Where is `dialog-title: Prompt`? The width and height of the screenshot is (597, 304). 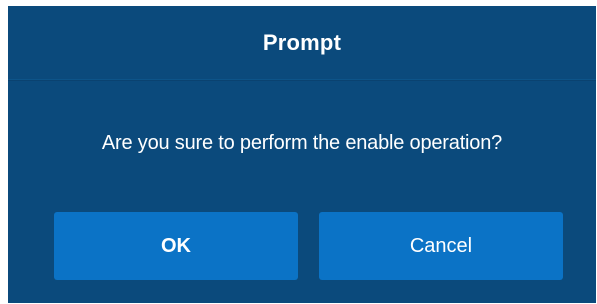
dialog-title: Prompt is located at coordinates (302, 42).